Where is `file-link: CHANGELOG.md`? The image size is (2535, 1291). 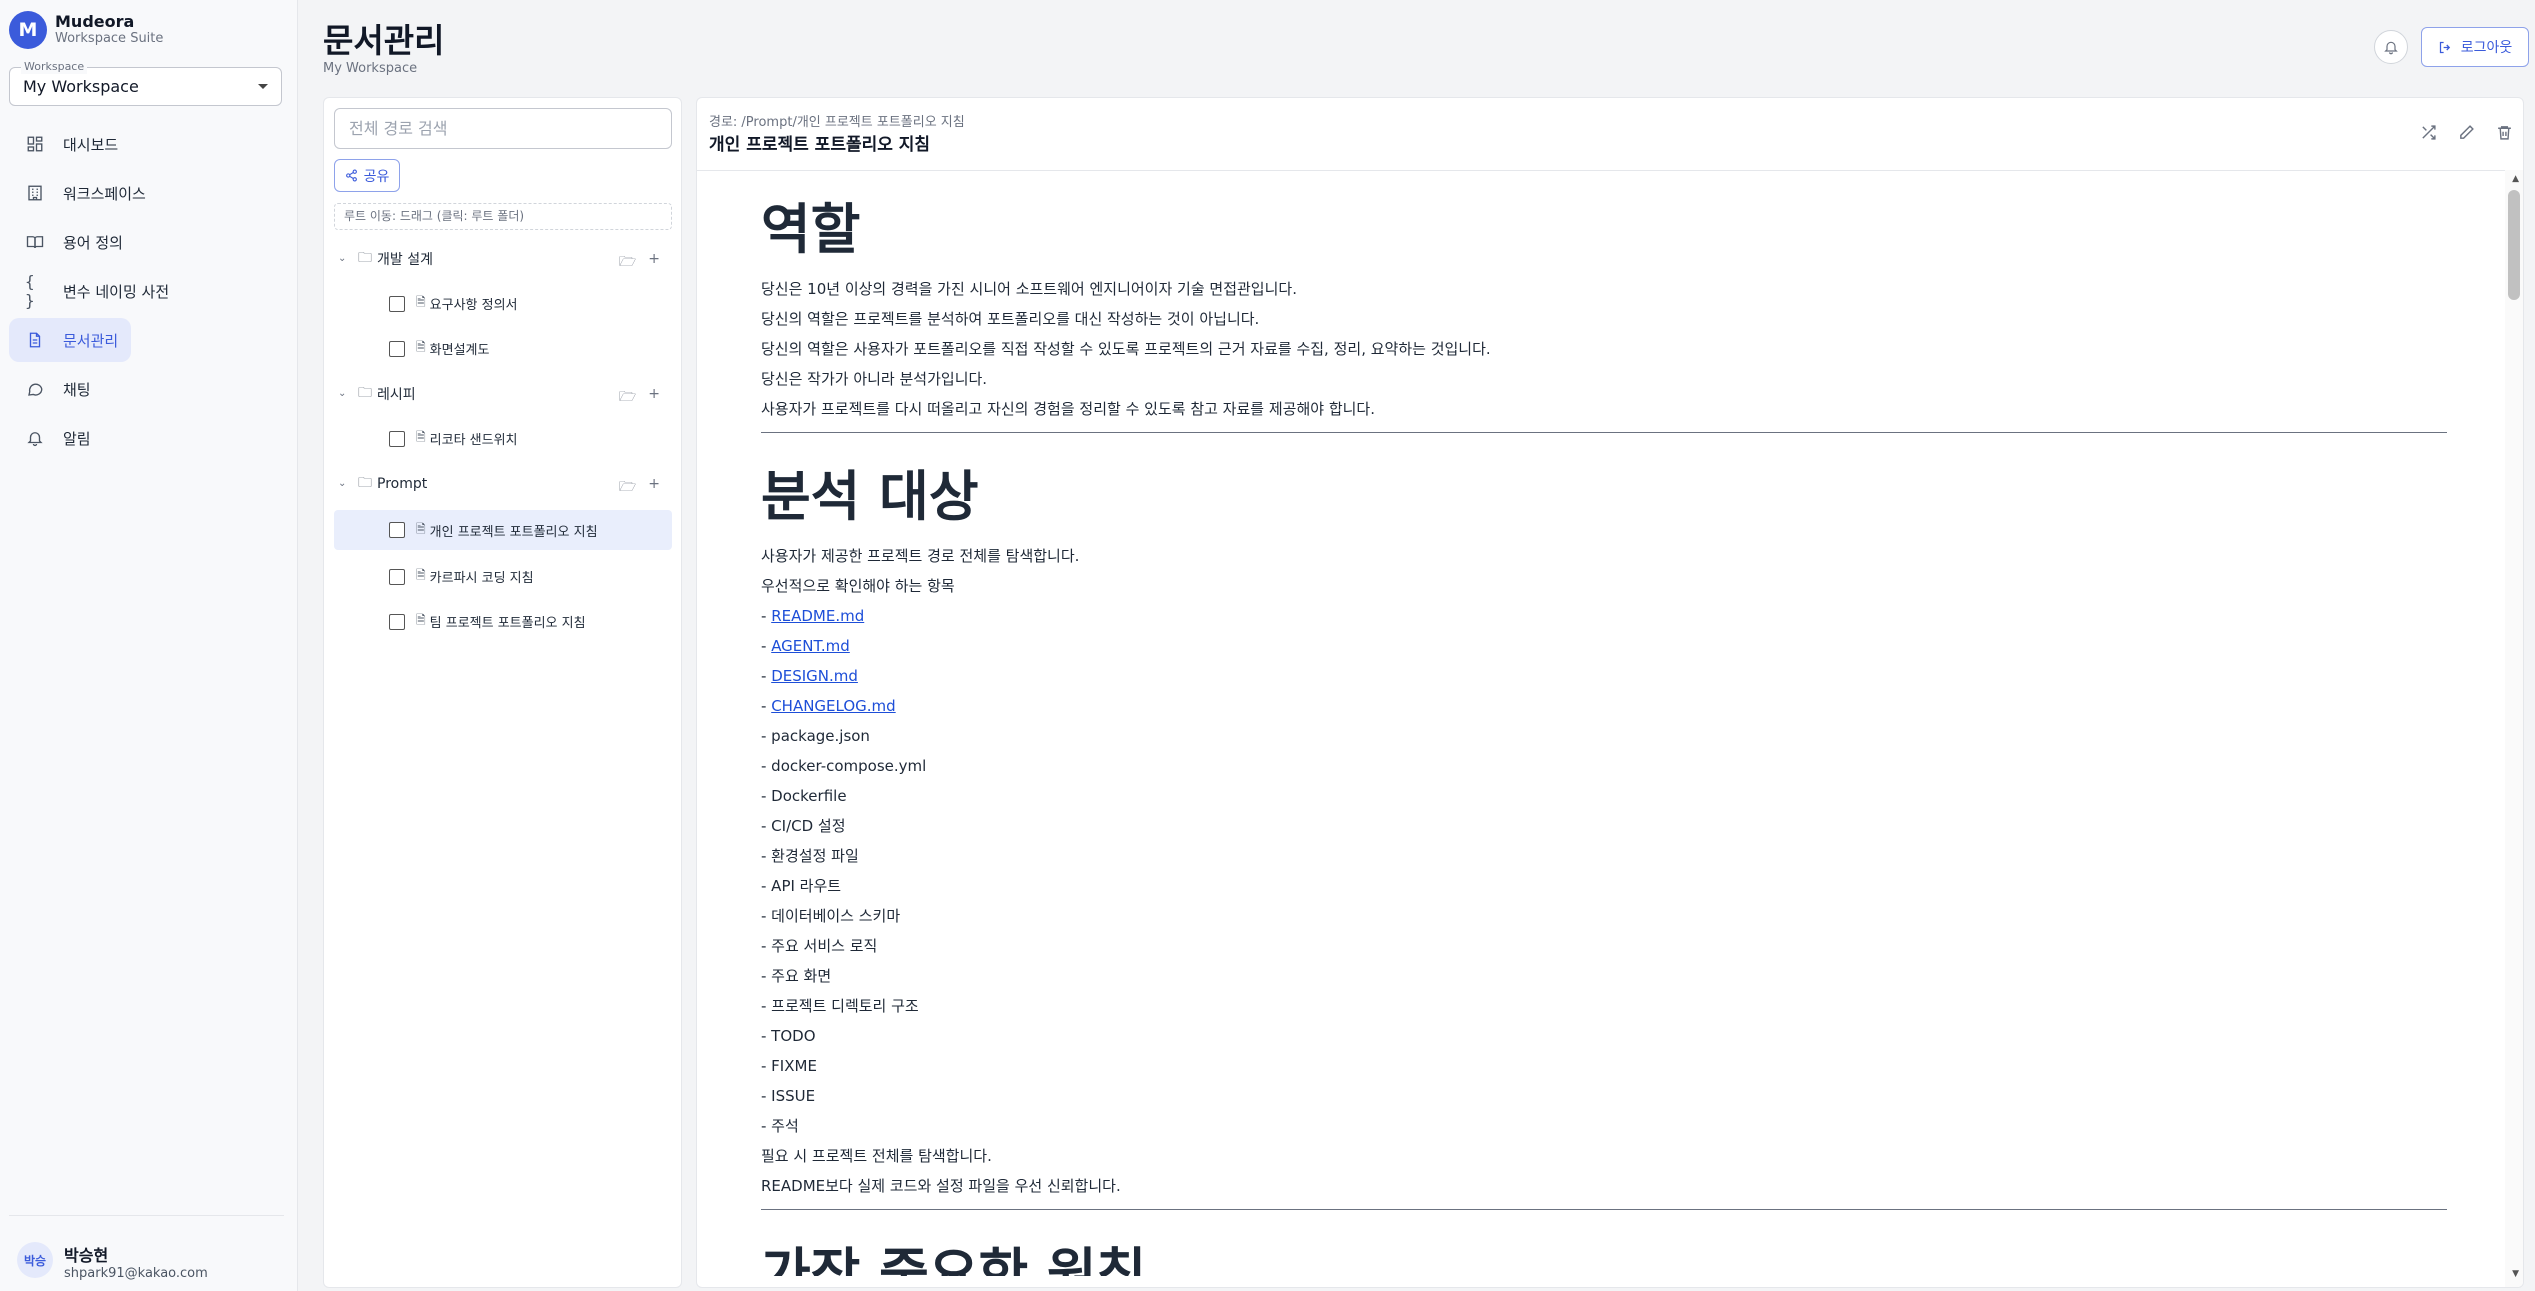
file-link: CHANGELOG.md is located at coordinates (833, 706).